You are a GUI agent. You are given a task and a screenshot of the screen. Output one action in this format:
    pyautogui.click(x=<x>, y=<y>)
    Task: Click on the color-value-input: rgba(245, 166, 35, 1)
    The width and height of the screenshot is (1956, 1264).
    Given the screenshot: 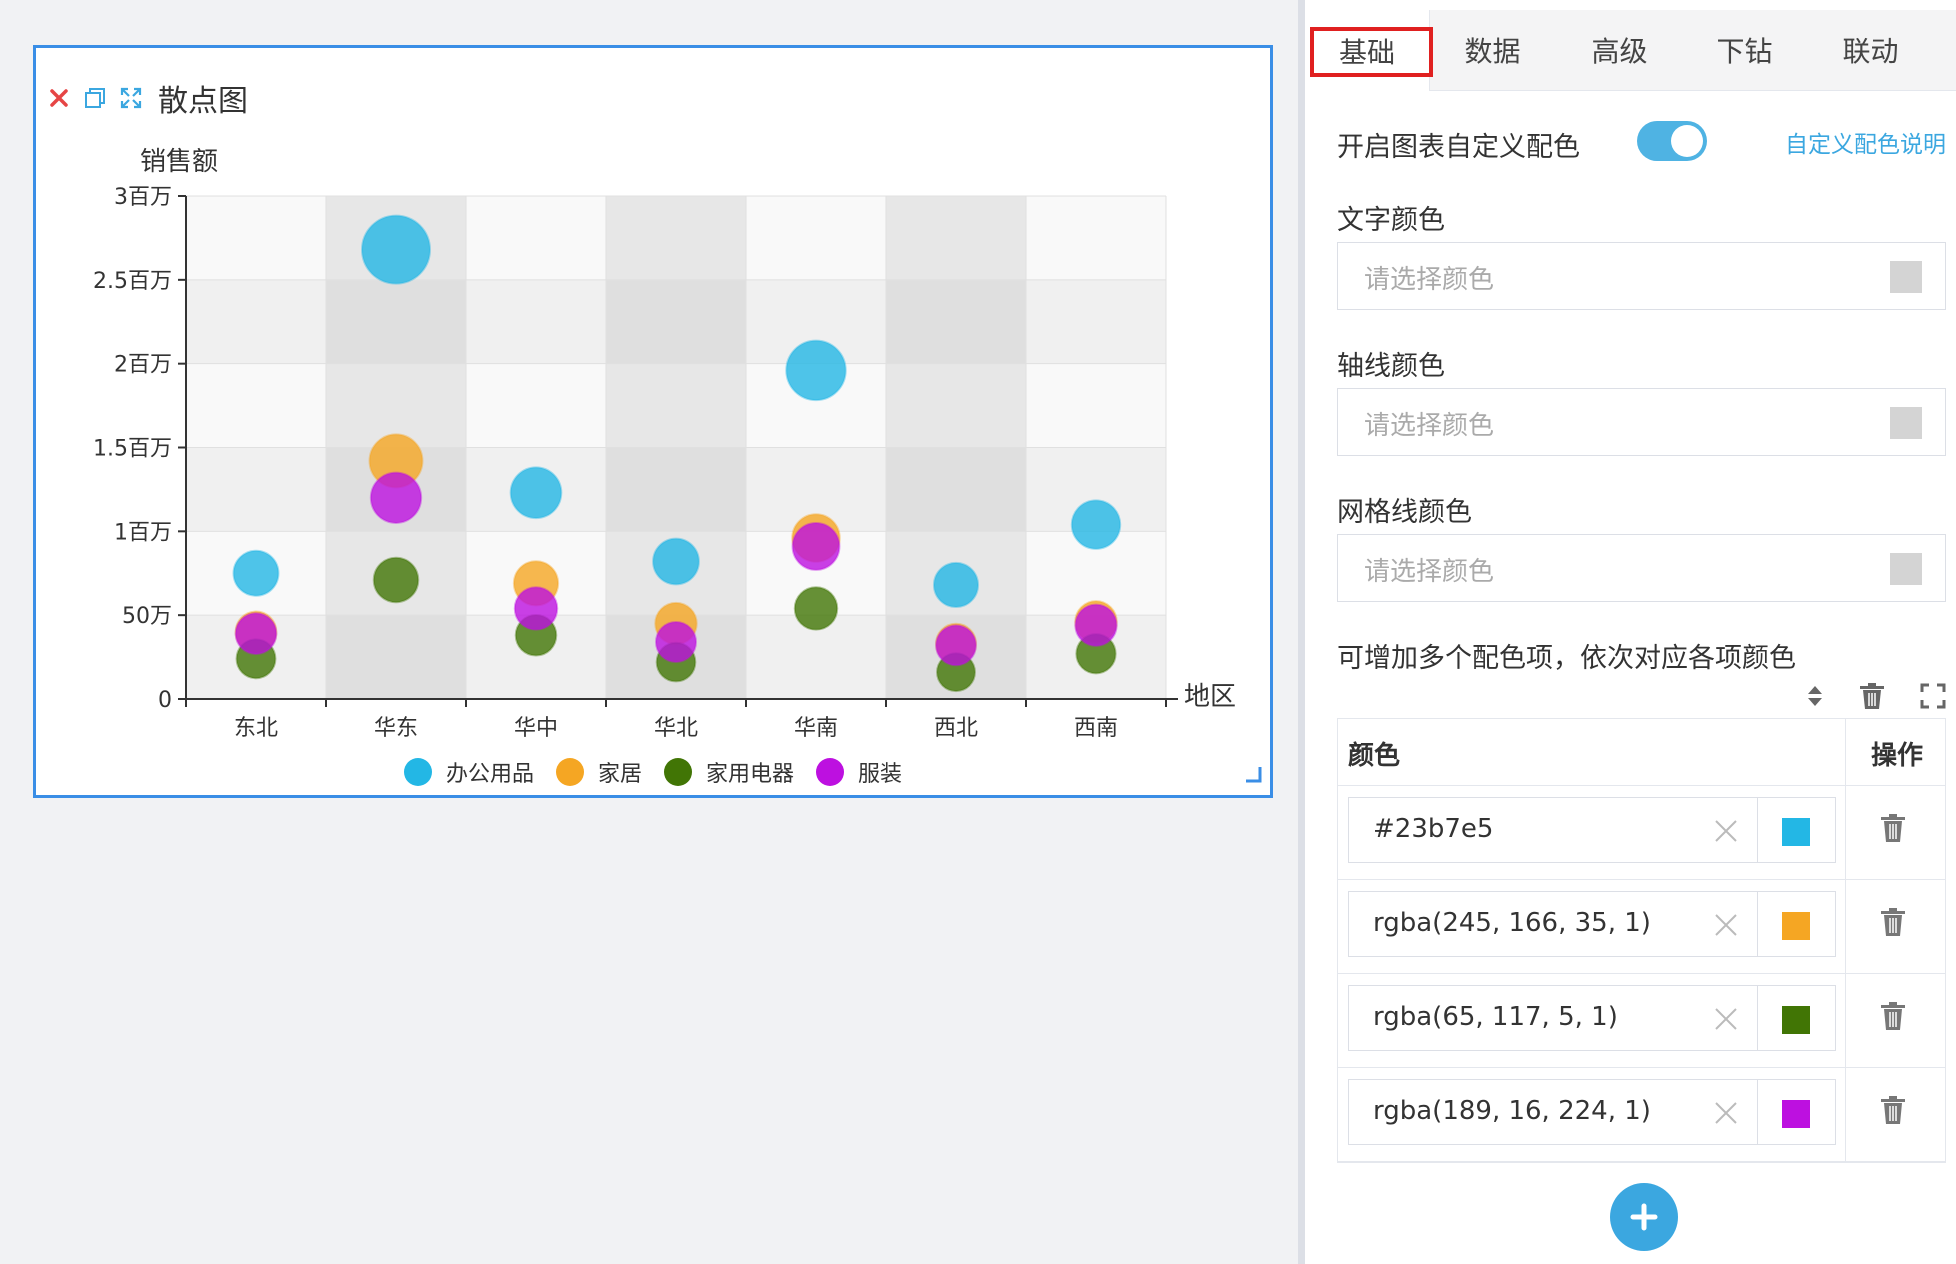 What is the action you would take?
    pyautogui.click(x=1553, y=924)
    